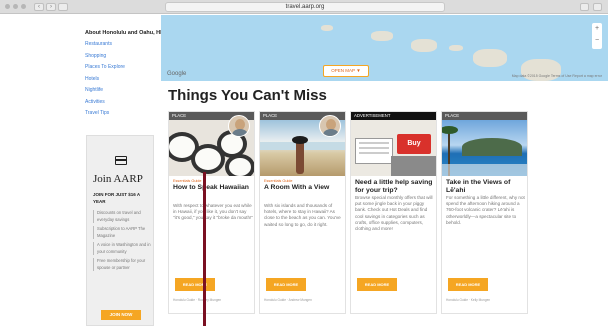 This screenshot has height=326, width=608. Describe the element at coordinates (105, 47) in the screenshot. I see `sidebar-item-restaurants: Restaurants` at that location.